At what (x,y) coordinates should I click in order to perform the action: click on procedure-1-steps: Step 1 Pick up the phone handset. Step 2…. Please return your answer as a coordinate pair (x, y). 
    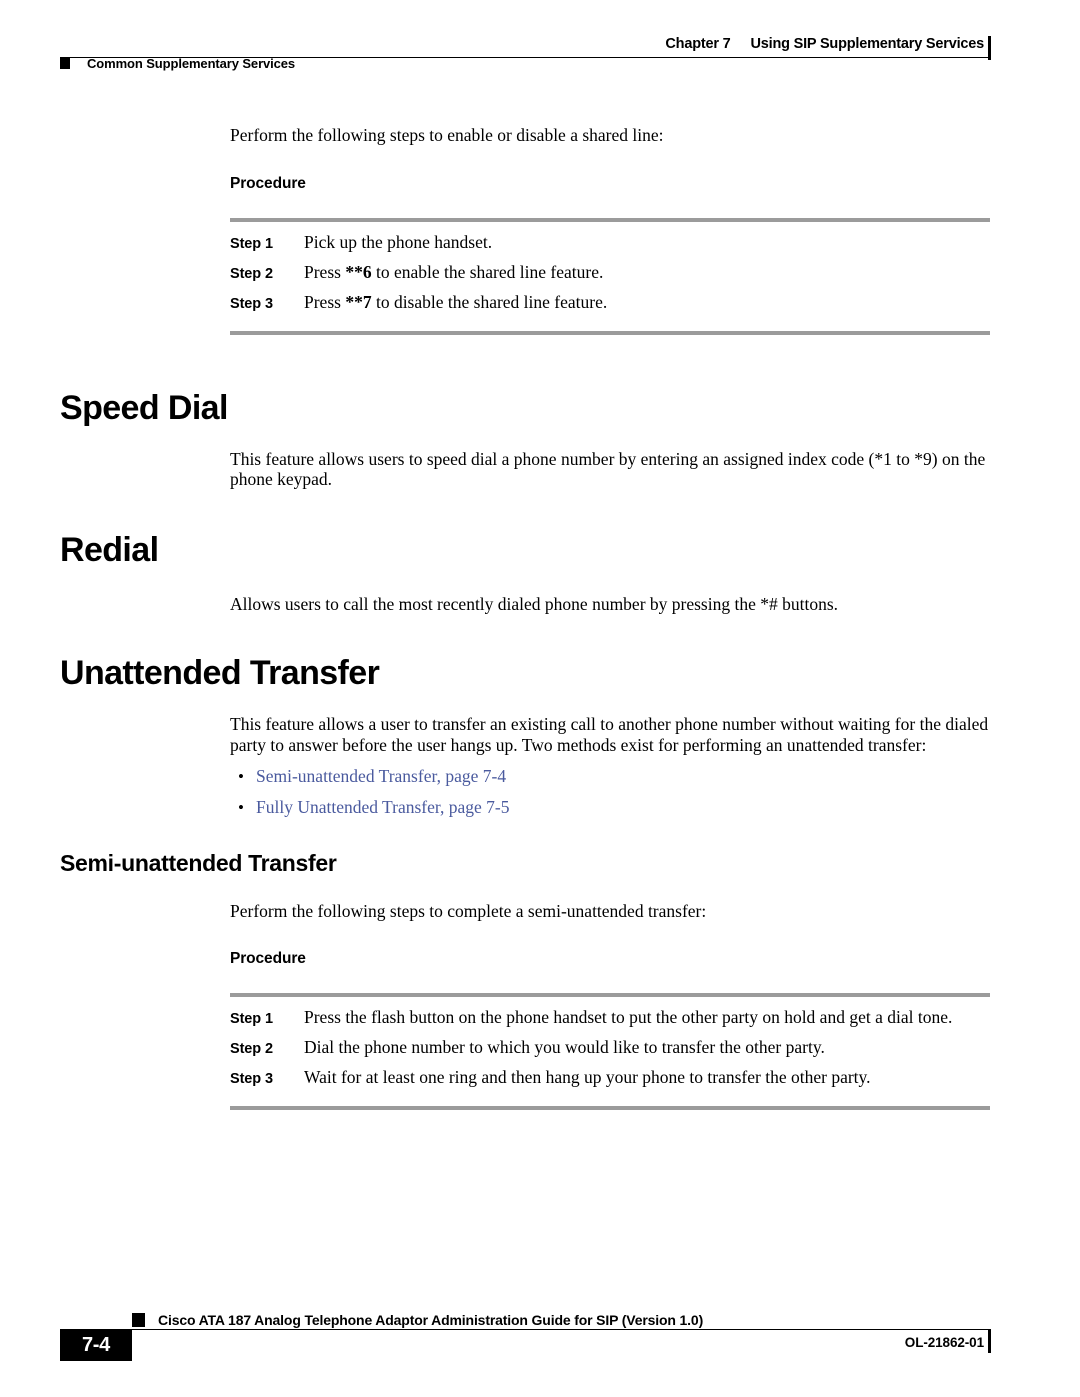
    Looking at the image, I should click on (611, 272).